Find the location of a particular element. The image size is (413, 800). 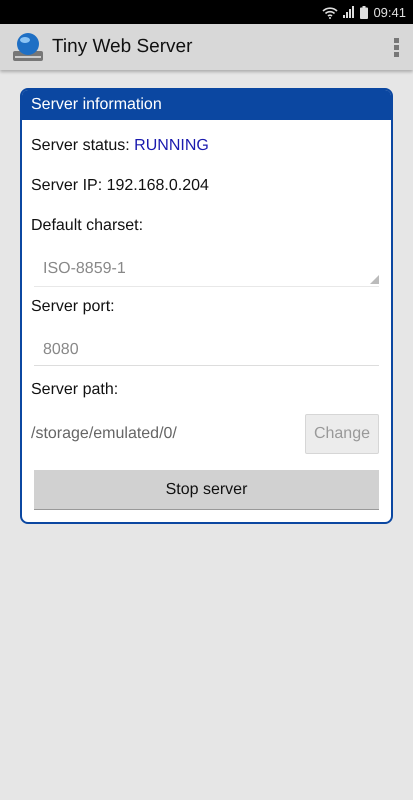

clock: 09:41 is located at coordinates (389, 12).